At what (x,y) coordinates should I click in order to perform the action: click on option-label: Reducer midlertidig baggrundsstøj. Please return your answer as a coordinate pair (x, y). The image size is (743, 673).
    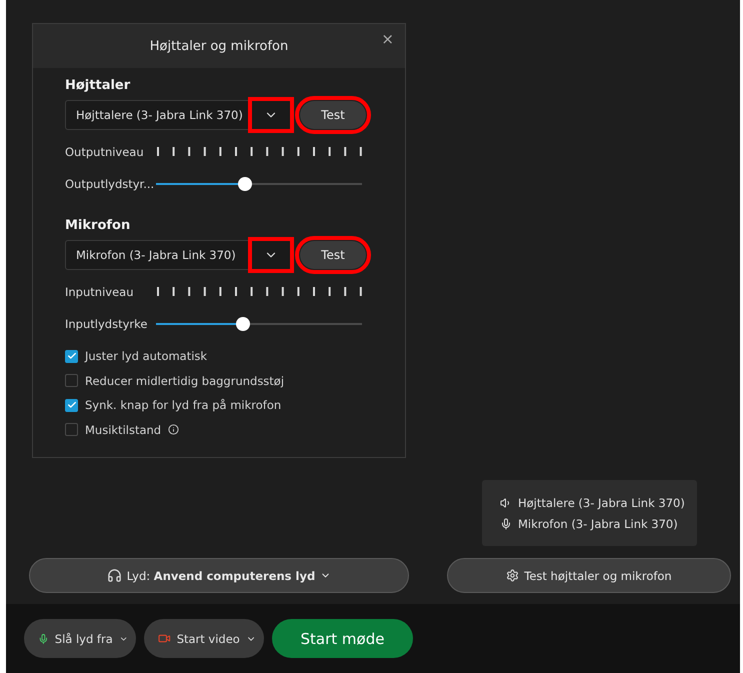
    Looking at the image, I should click on (184, 381).